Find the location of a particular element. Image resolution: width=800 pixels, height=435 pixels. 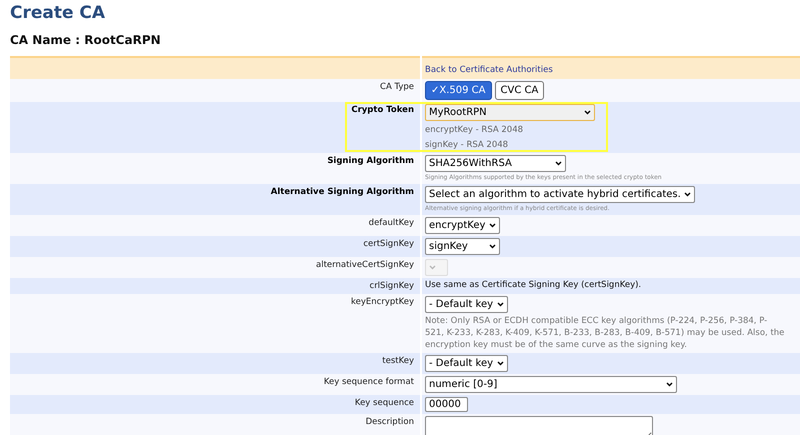

text-area is located at coordinates (539, 425).